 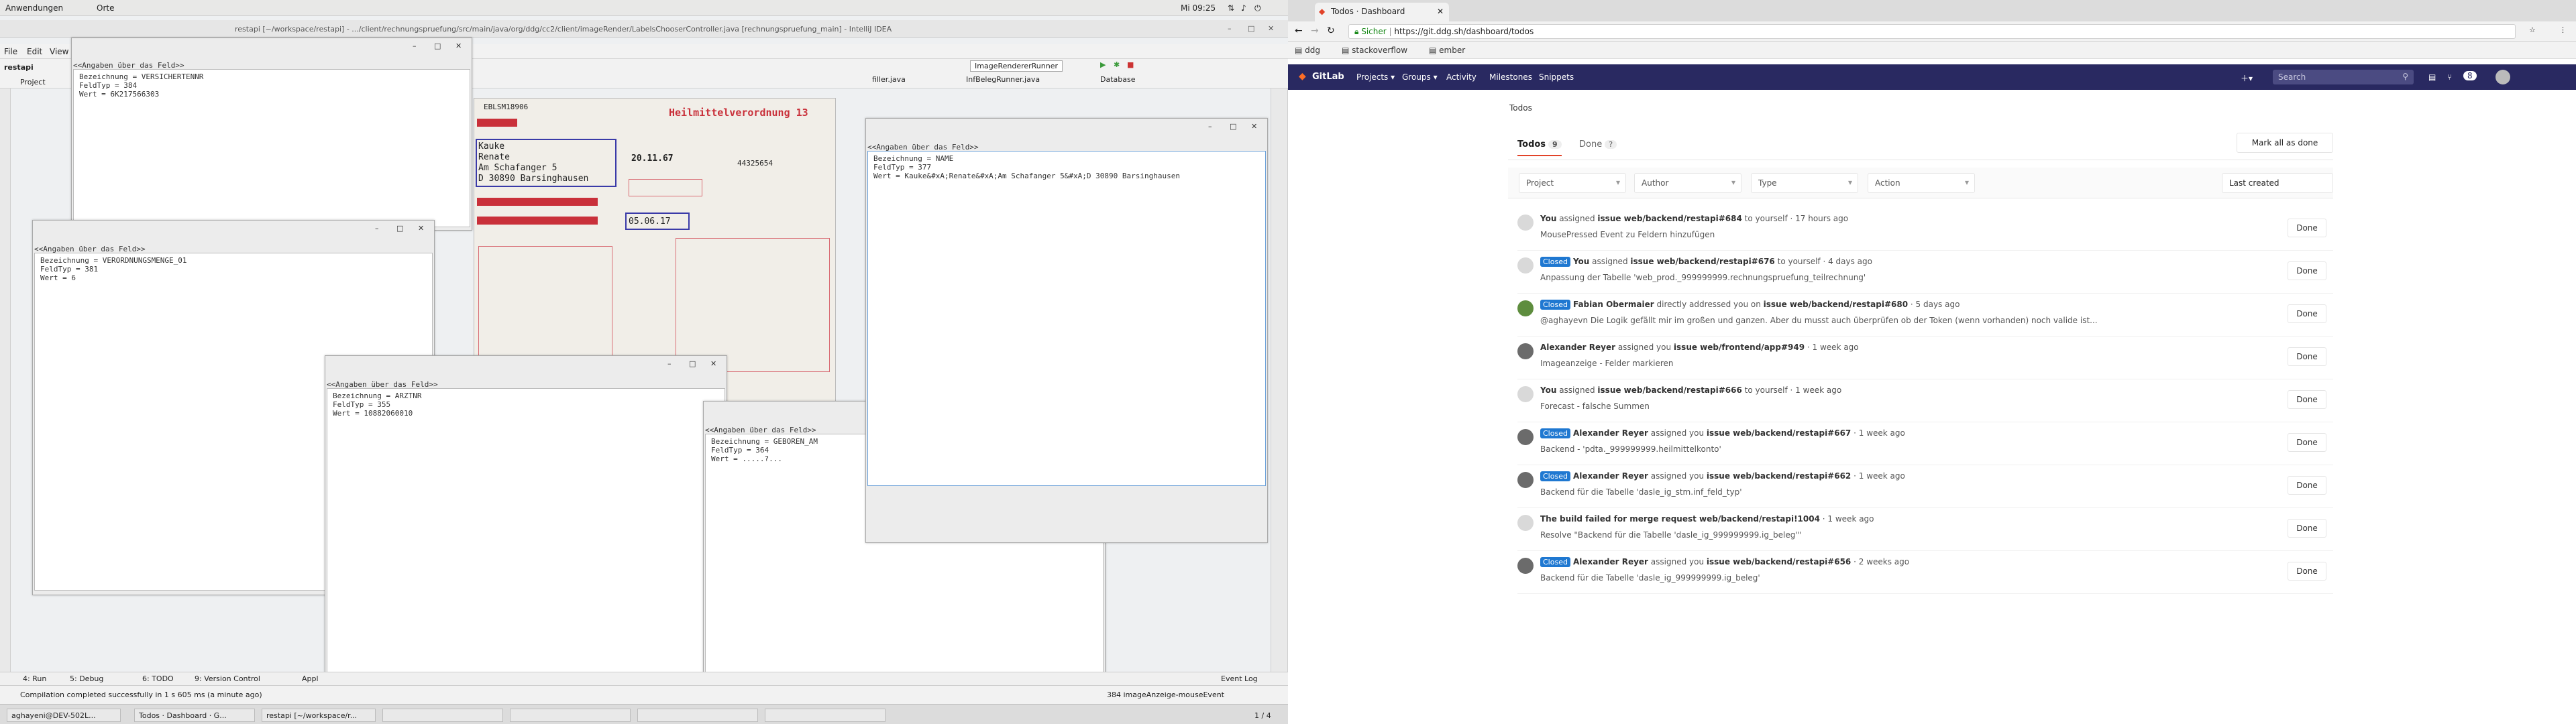 I want to click on run-config-select: ImageRendererRunner, so click(x=1016, y=66).